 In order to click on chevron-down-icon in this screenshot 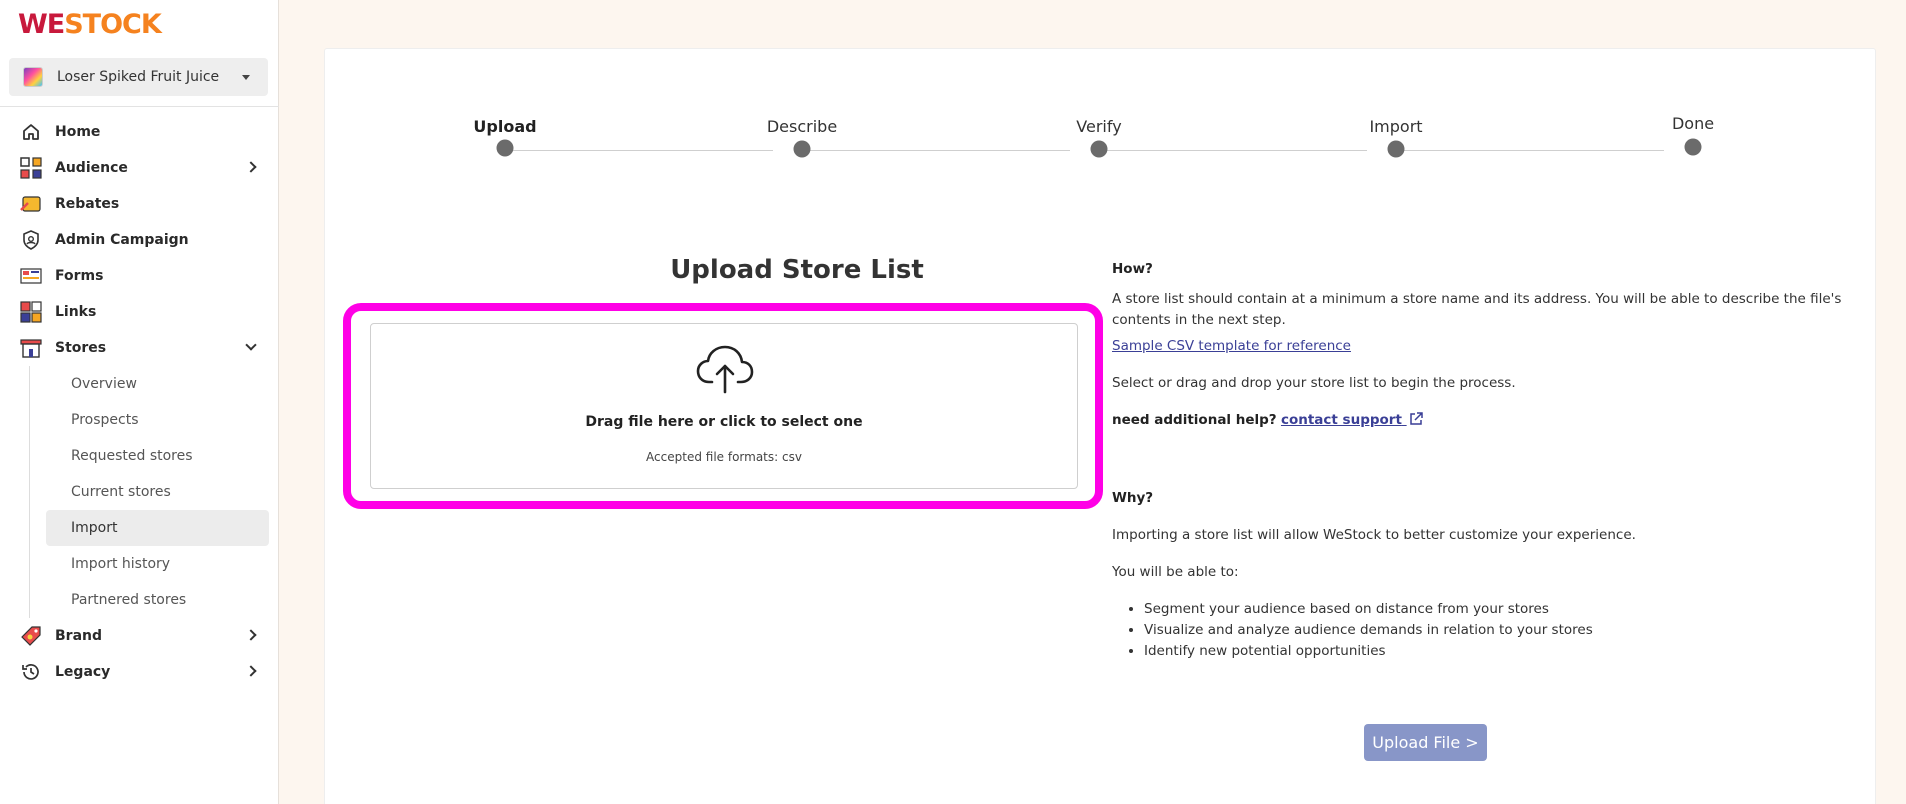, I will do `click(251, 345)`.